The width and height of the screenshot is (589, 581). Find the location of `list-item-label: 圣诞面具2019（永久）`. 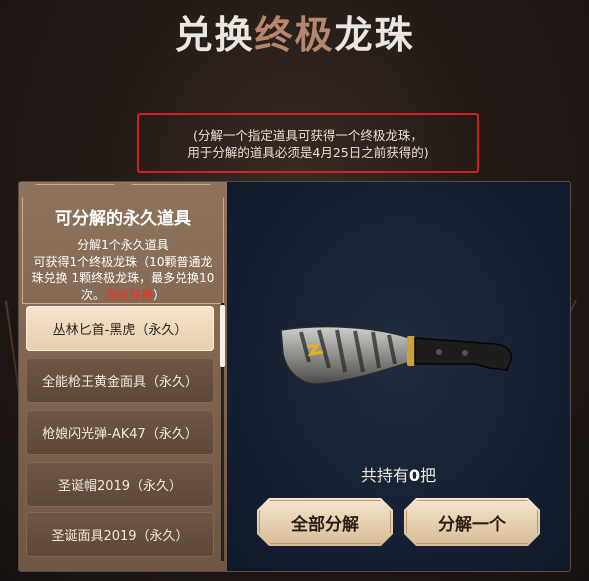

list-item-label: 圣诞面具2019（永久） is located at coordinates (120, 536).